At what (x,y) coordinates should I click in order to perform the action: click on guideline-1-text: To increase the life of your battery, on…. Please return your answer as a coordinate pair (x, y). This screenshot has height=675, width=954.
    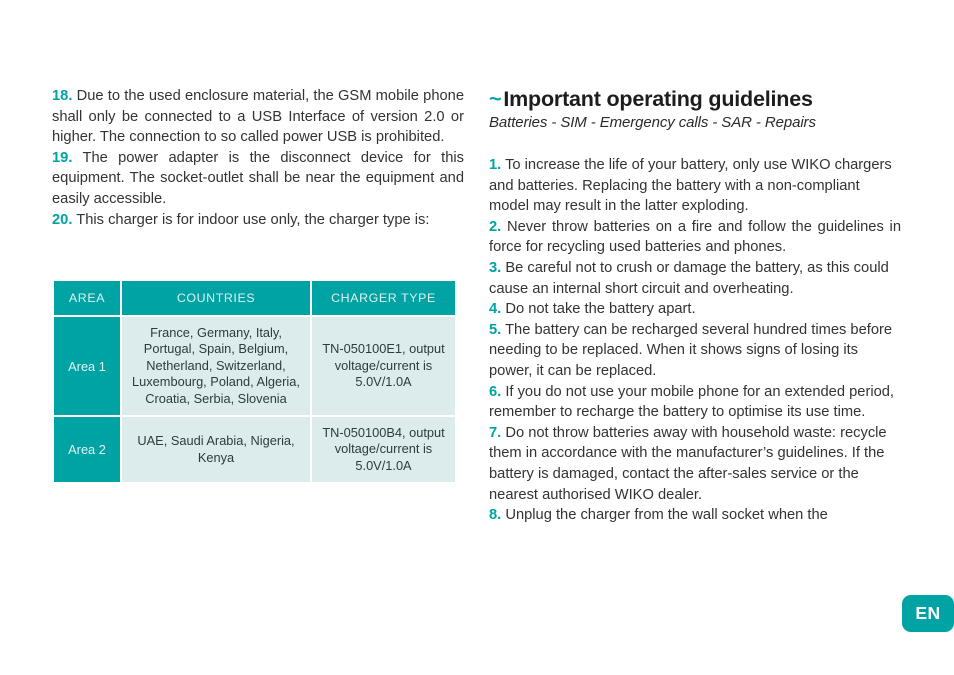
    Looking at the image, I should click on (690, 186).